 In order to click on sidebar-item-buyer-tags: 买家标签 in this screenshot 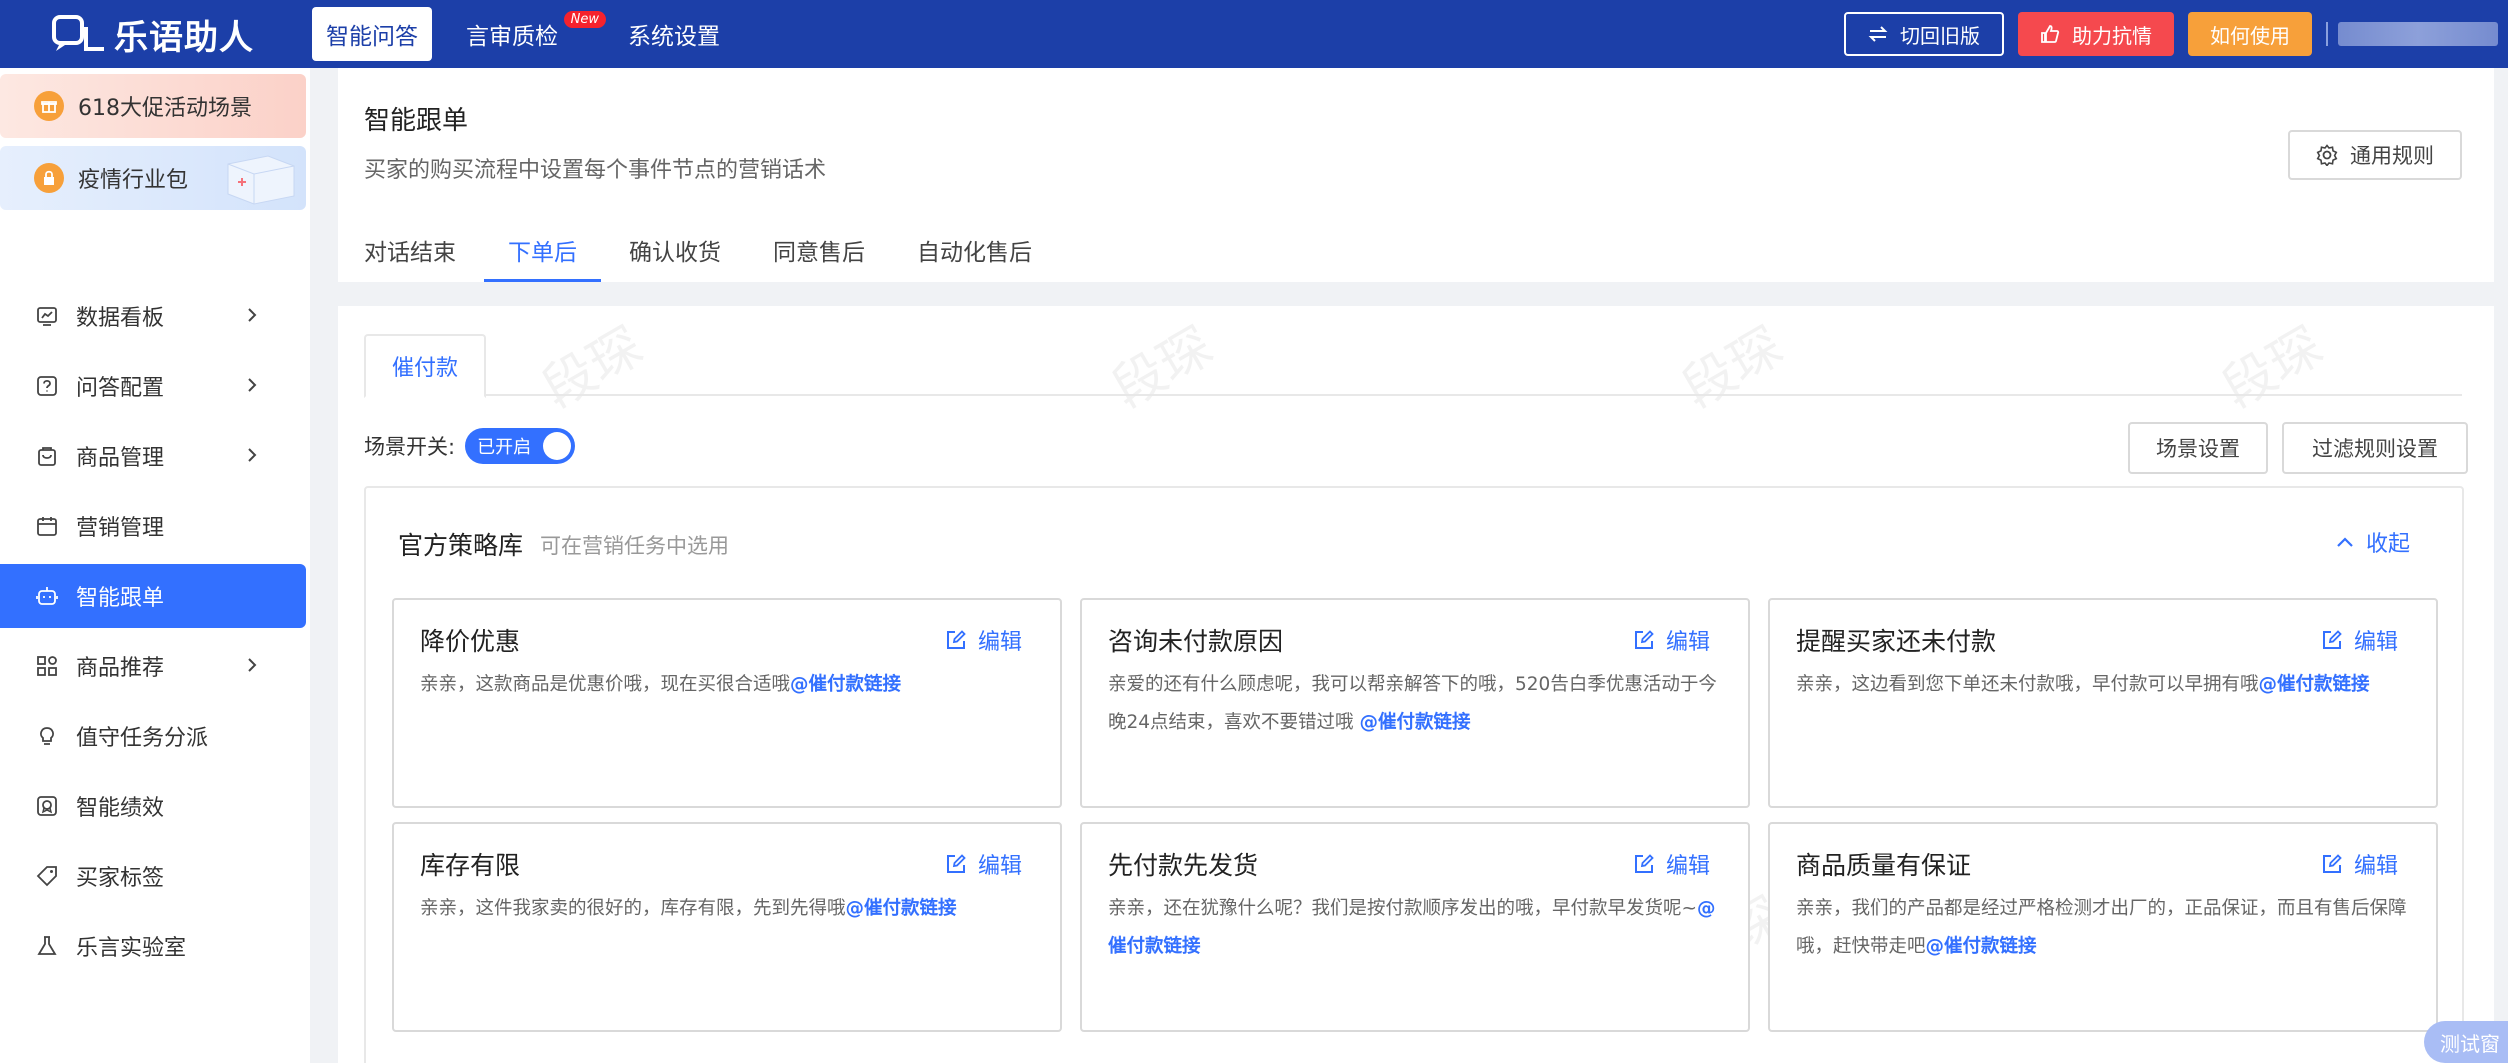, I will do `click(153, 876)`.